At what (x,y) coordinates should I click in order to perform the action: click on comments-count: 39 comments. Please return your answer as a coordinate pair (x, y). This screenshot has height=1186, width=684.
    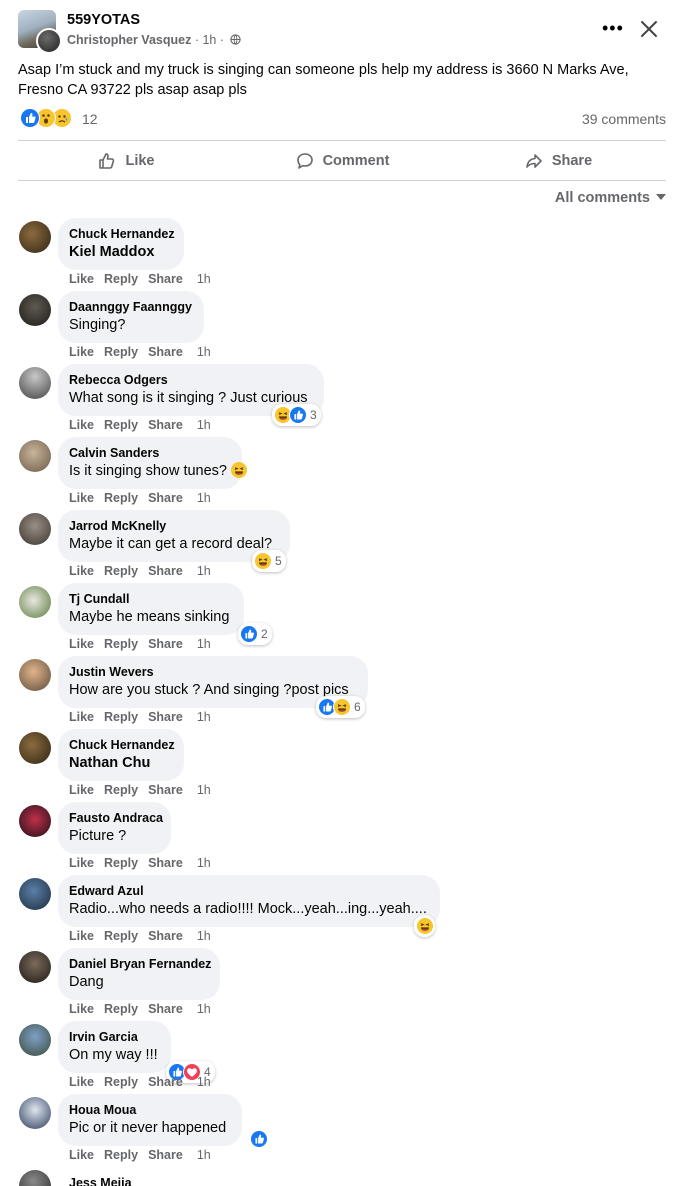
    Looking at the image, I should click on (624, 119).